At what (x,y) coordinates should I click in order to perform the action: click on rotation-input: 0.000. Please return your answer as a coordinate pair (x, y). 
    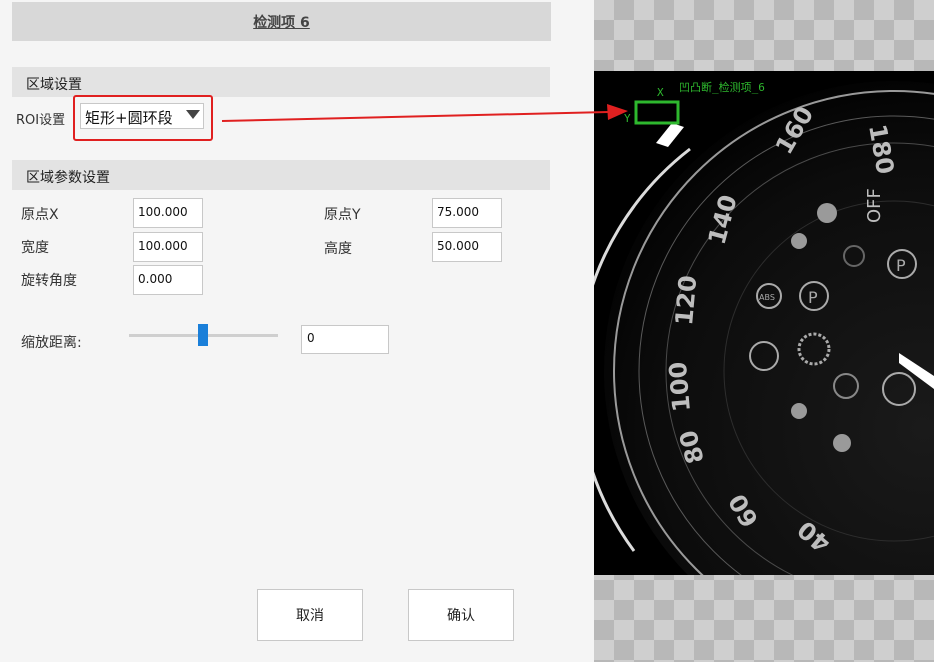
    Looking at the image, I should click on (168, 280).